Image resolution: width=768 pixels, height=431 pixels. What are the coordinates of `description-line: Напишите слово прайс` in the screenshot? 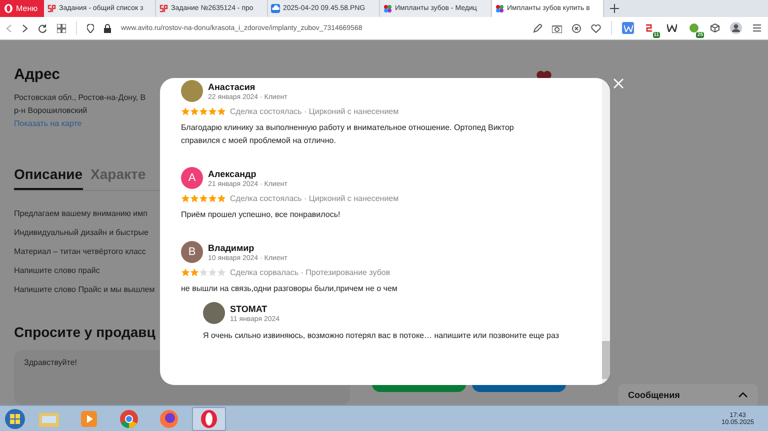 It's located at (57, 270).